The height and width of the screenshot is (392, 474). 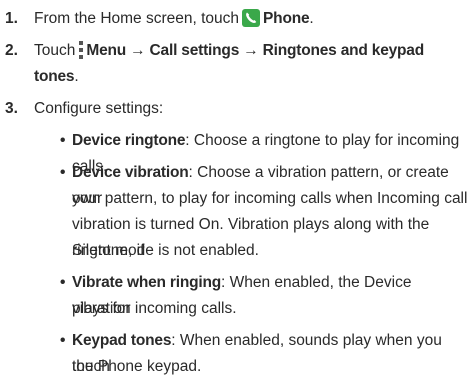 I want to click on step-text: From the Home screen, touch, so click(x=137, y=18).